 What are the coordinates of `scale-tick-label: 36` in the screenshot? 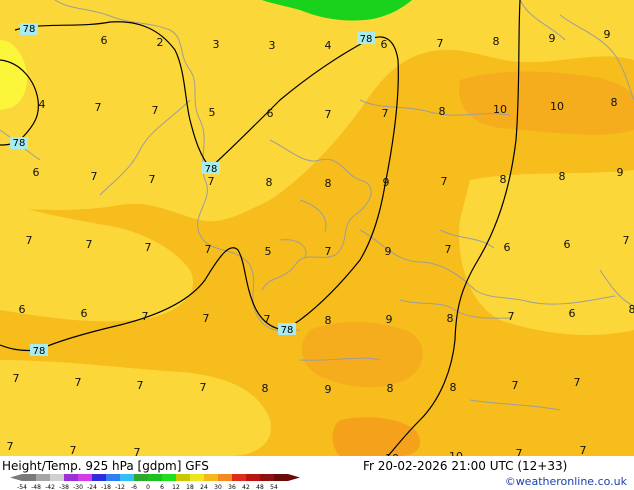 It's located at (232, 487).